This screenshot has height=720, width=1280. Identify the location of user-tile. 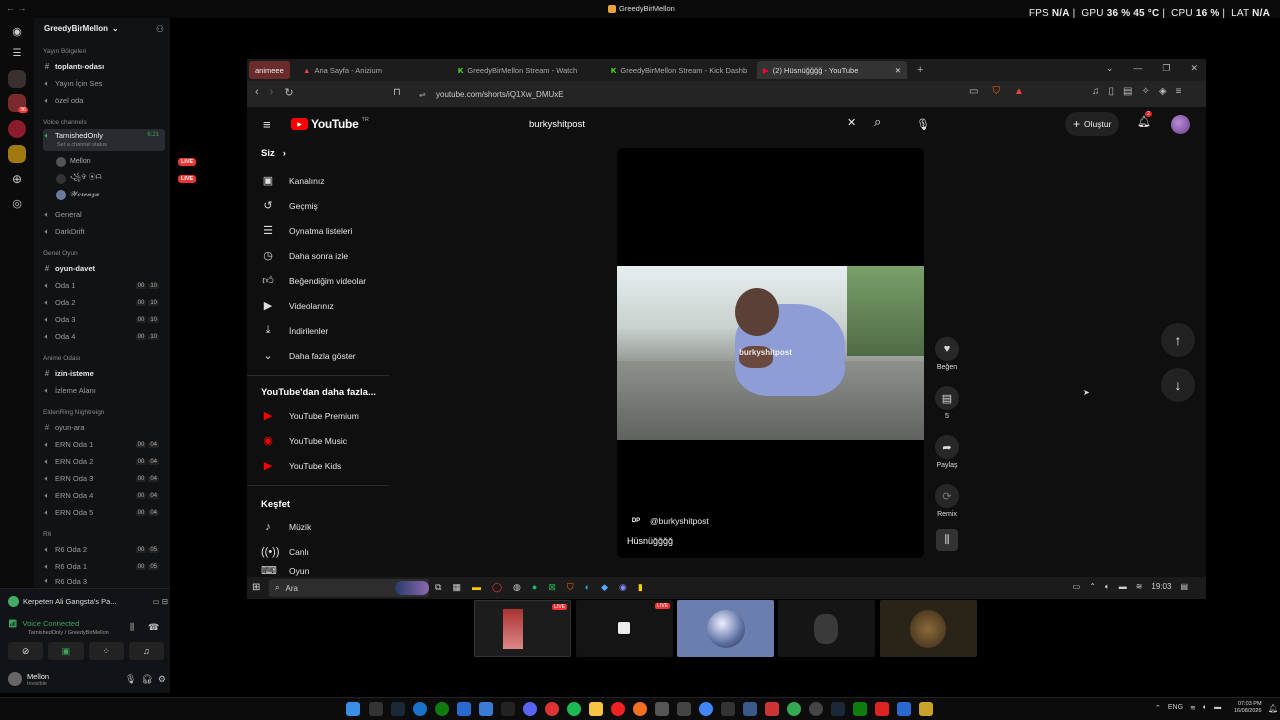
(826, 628).